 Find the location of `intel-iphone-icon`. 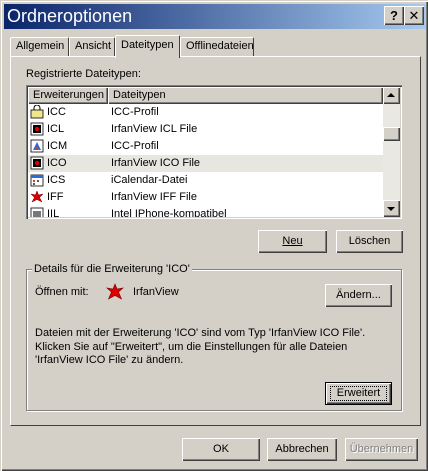

intel-iphone-icon is located at coordinates (37, 212).